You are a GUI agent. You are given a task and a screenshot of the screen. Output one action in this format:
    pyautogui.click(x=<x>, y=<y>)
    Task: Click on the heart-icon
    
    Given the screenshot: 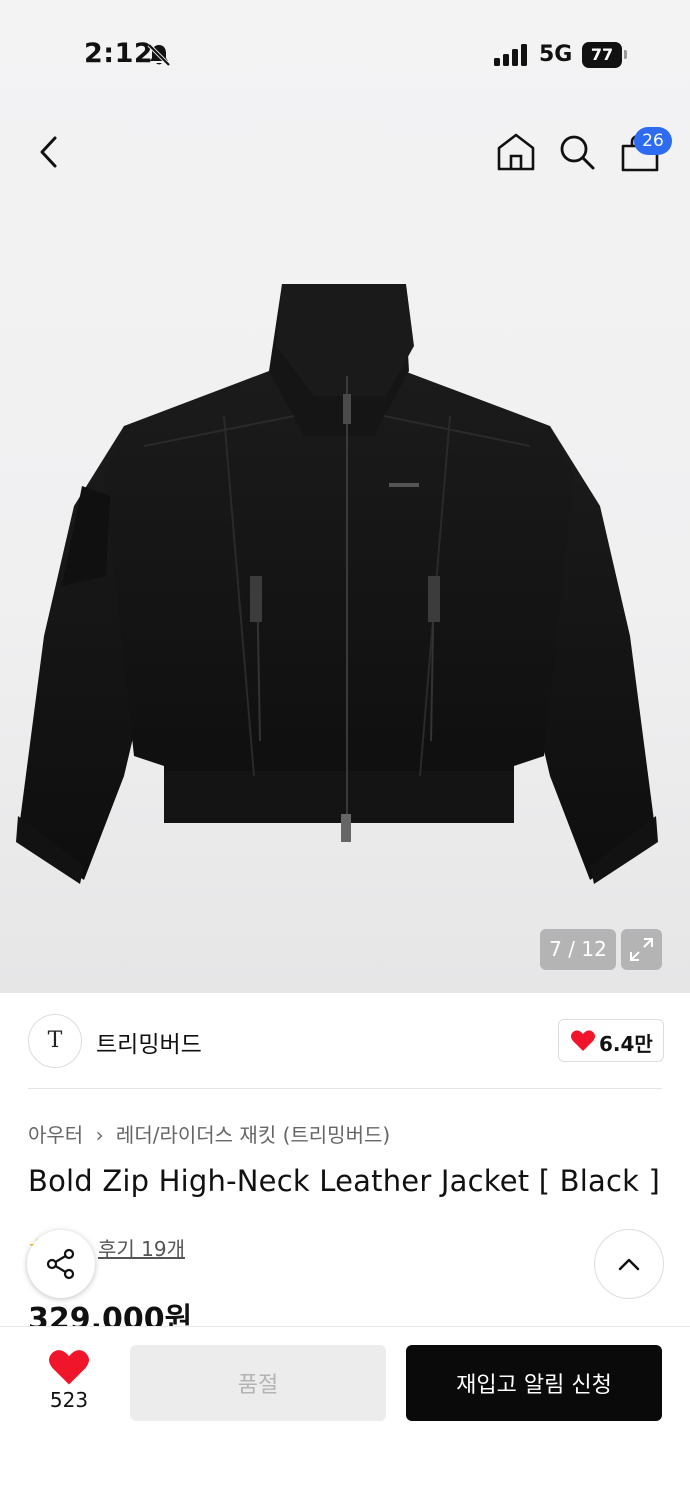 What is the action you would take?
    pyautogui.click(x=583, y=1040)
    